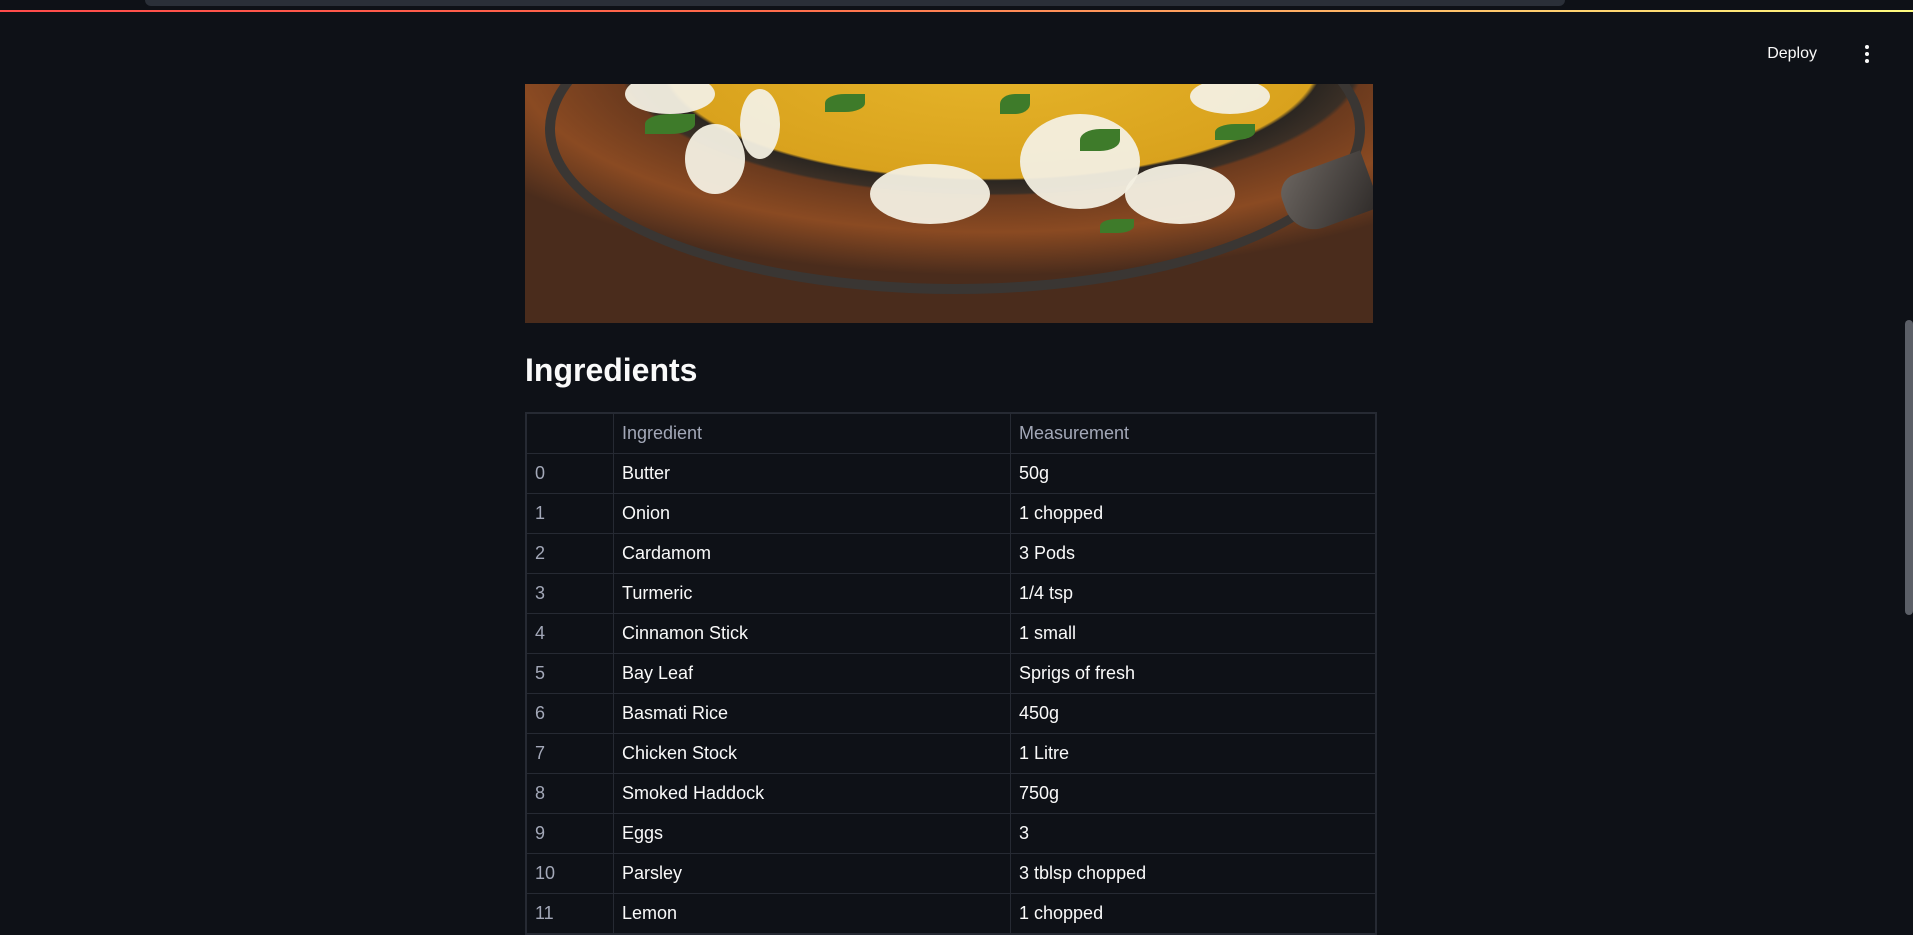 The height and width of the screenshot is (935, 1913). What do you see at coordinates (812, 473) in the screenshot?
I see `ingredient-cell: Butter` at bounding box center [812, 473].